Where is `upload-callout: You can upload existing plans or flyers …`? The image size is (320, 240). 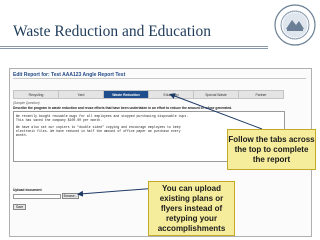
upload-callout: You can upload existing plans or flyers … is located at coordinates (191, 208).